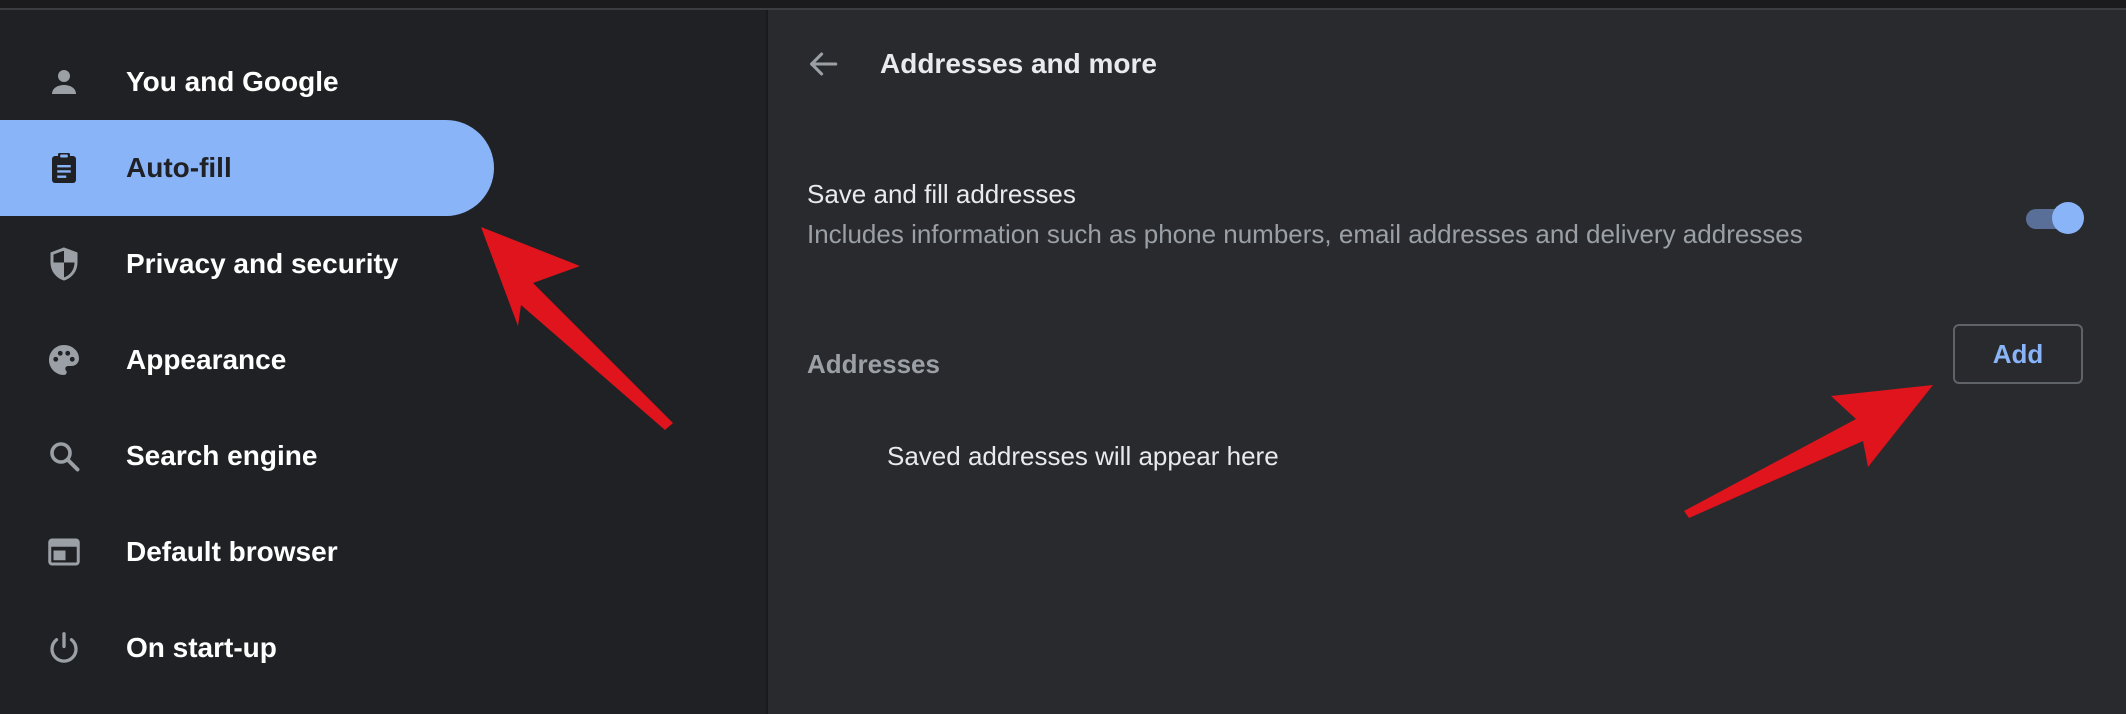 The image size is (2126, 714). Describe the element at coordinates (1018, 63) in the screenshot. I see `page-title: Addresses and more` at that location.